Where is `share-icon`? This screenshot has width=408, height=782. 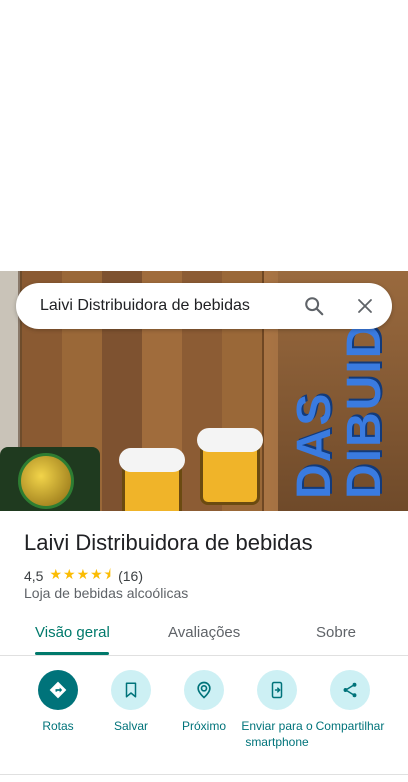 share-icon is located at coordinates (350, 690).